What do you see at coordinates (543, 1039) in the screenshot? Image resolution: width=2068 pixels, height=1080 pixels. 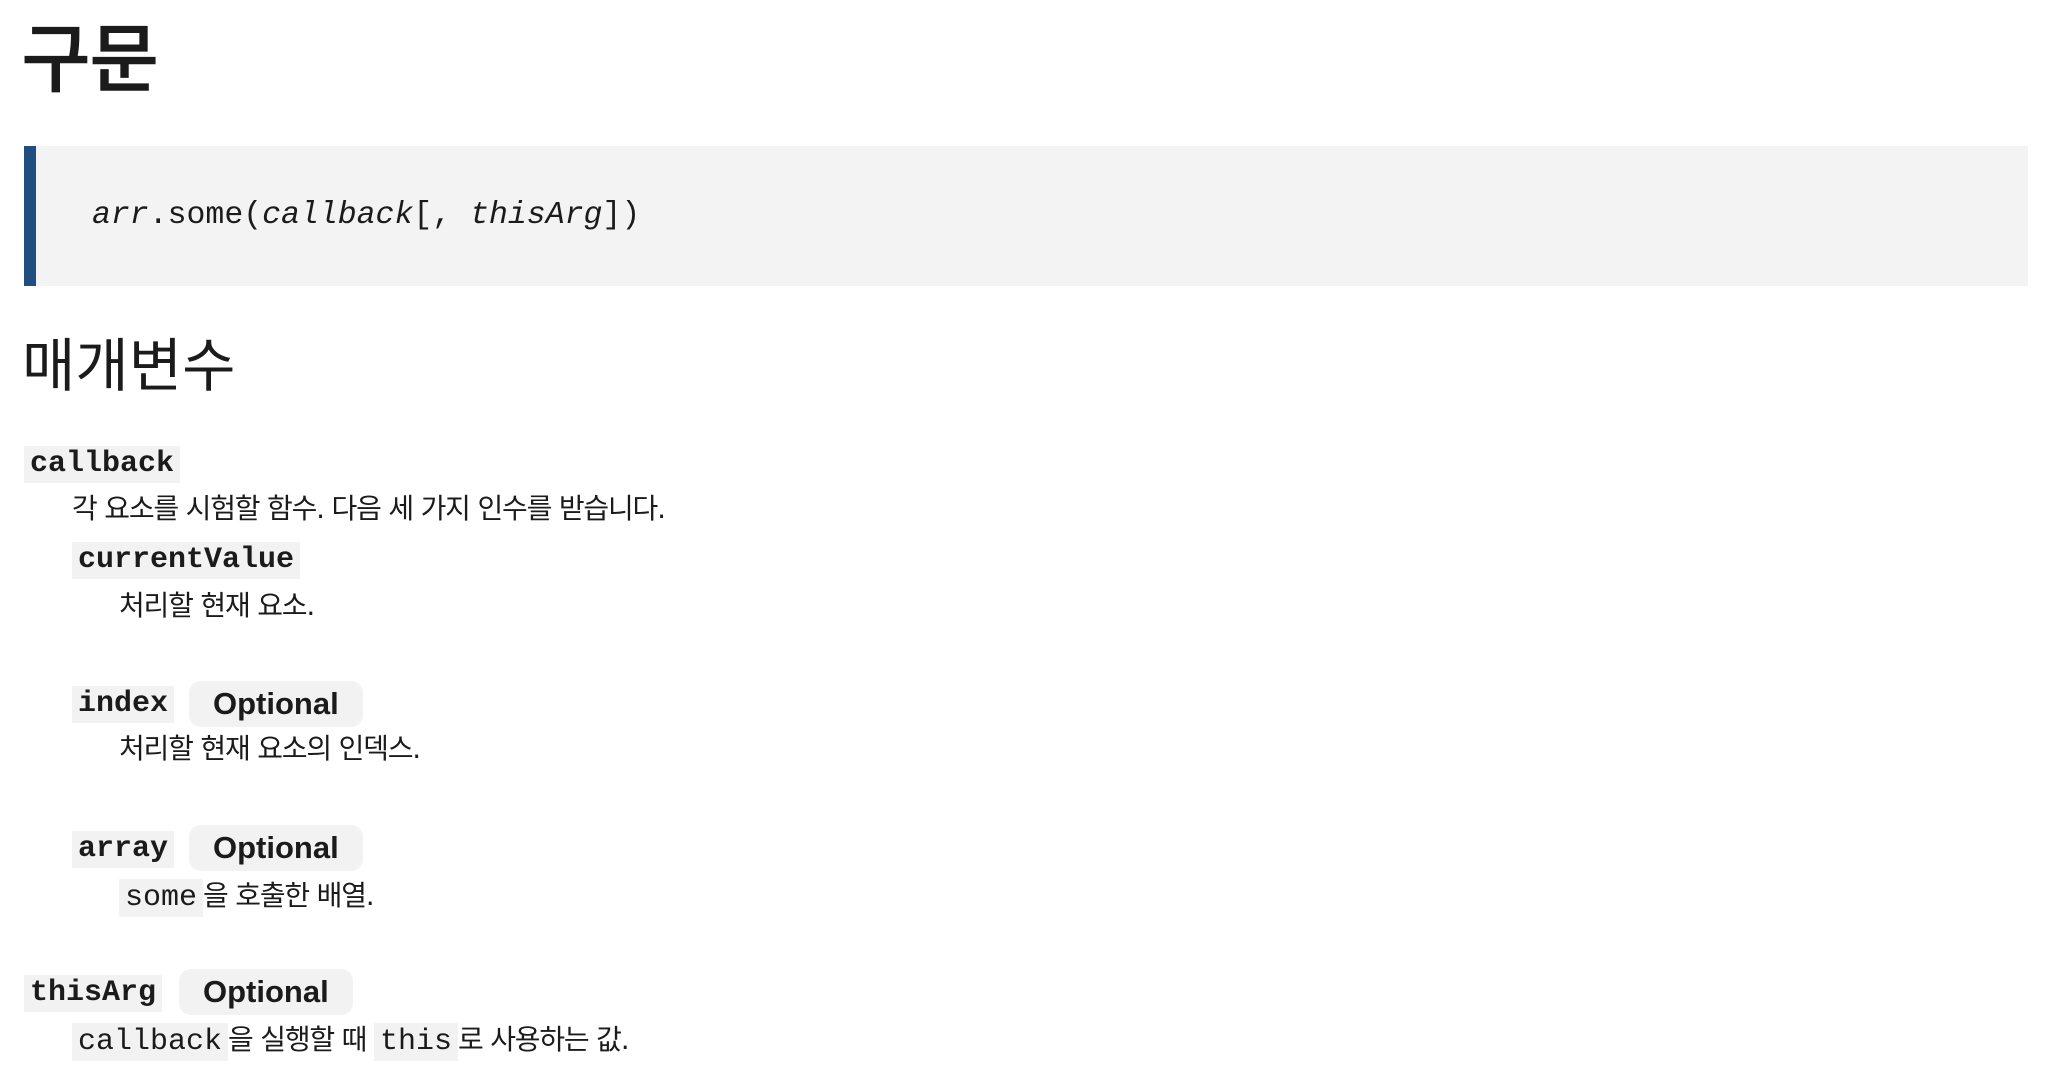 I see `param-thisarg-description-text-2: 로 사용하는 값.` at bounding box center [543, 1039].